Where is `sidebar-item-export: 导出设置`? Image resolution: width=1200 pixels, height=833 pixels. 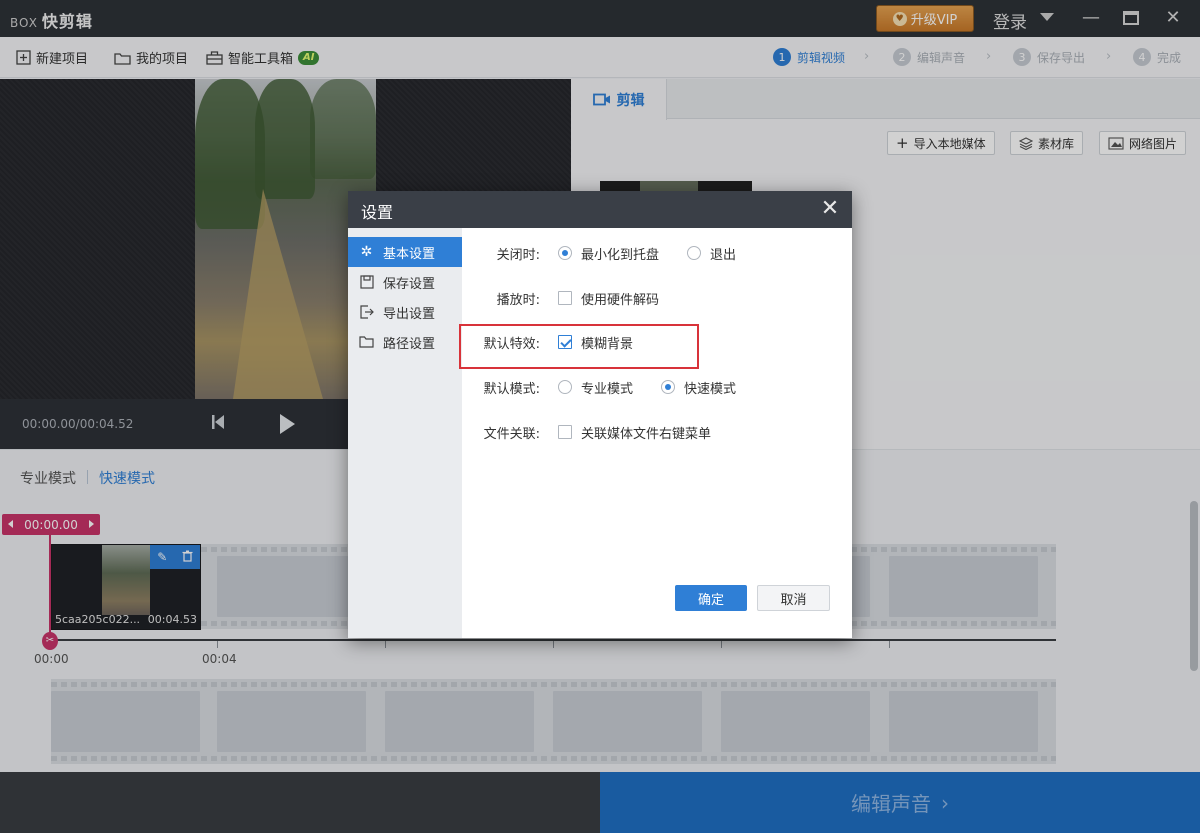 sidebar-item-export: 导出设置 is located at coordinates (405, 312).